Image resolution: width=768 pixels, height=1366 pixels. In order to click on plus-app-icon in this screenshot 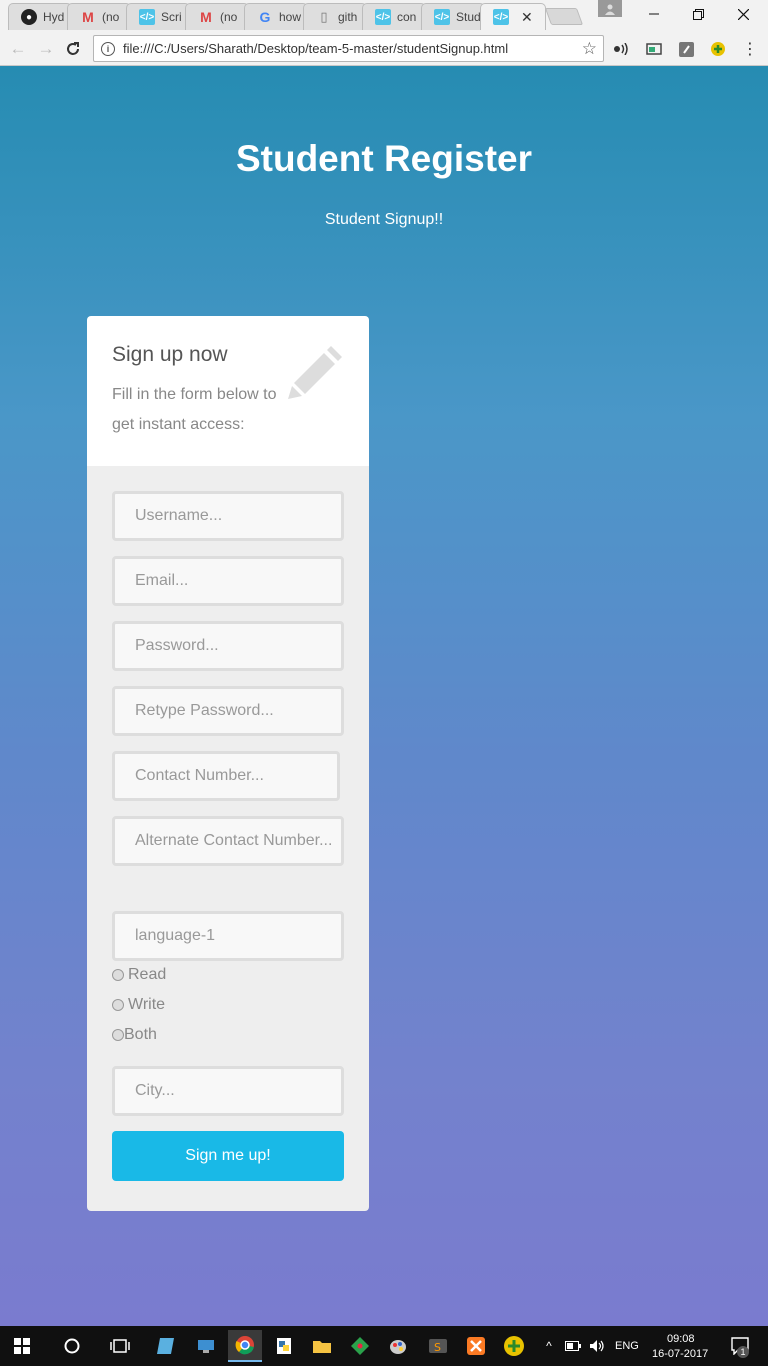, I will do `click(514, 1346)`.